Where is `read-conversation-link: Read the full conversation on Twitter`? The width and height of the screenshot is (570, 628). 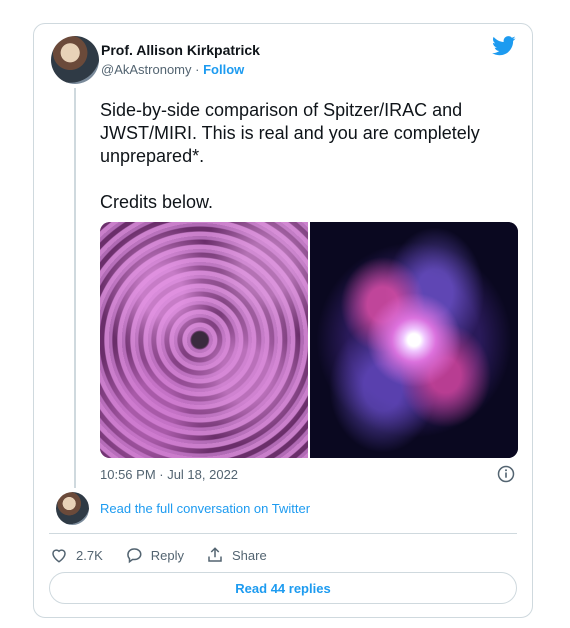 read-conversation-link: Read the full conversation on Twitter is located at coordinates (205, 508).